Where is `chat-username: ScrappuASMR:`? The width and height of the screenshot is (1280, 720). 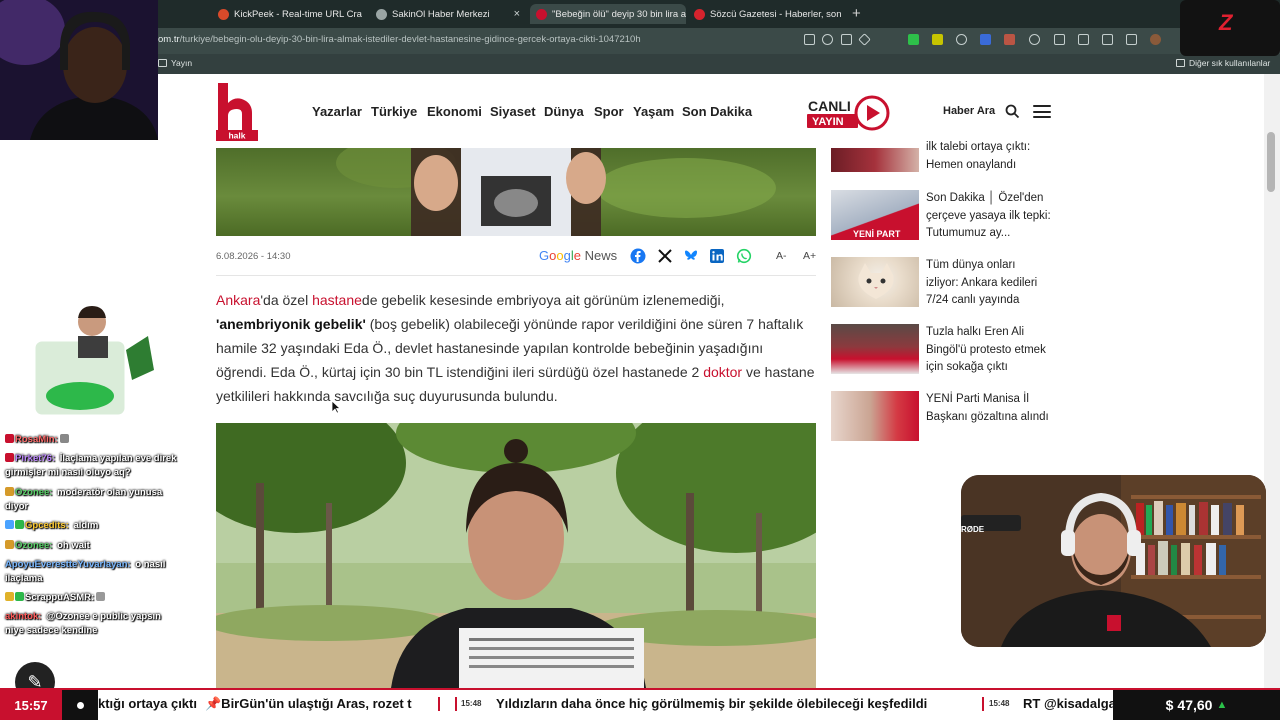
chat-username: ScrappuASMR: is located at coordinates (60, 597).